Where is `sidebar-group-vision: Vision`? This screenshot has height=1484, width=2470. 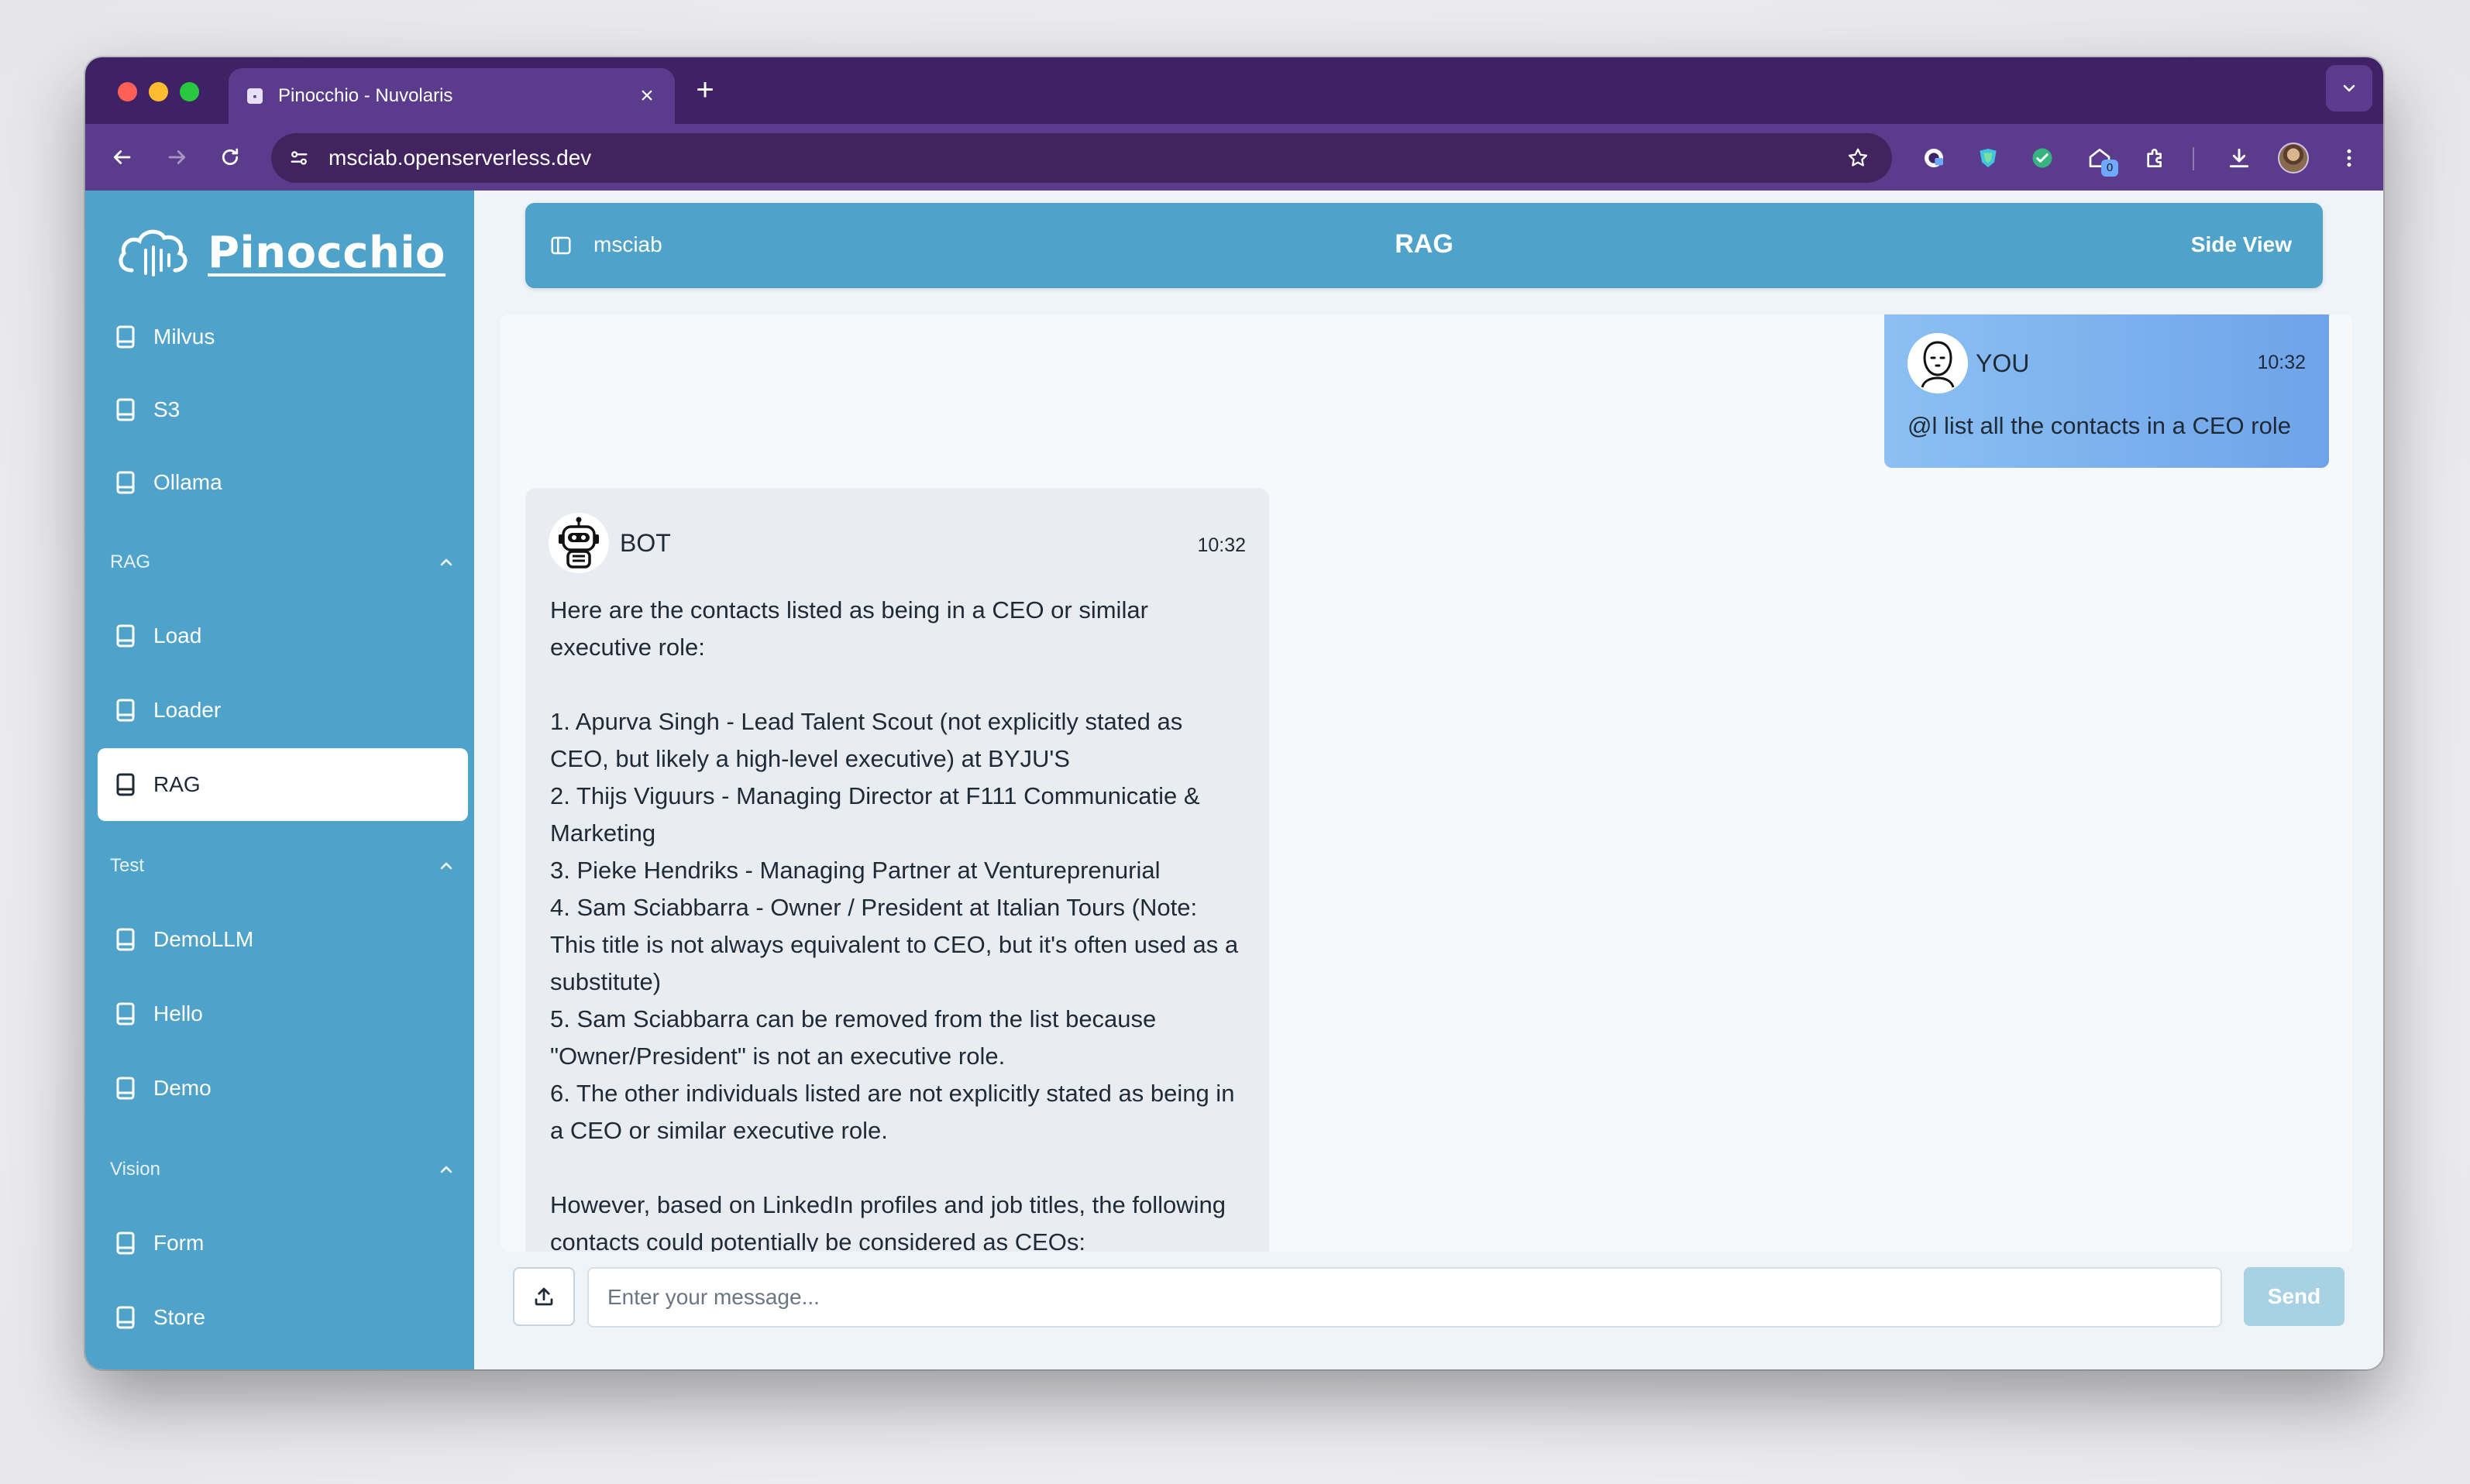 sidebar-group-vision: Vision is located at coordinates (283, 1169).